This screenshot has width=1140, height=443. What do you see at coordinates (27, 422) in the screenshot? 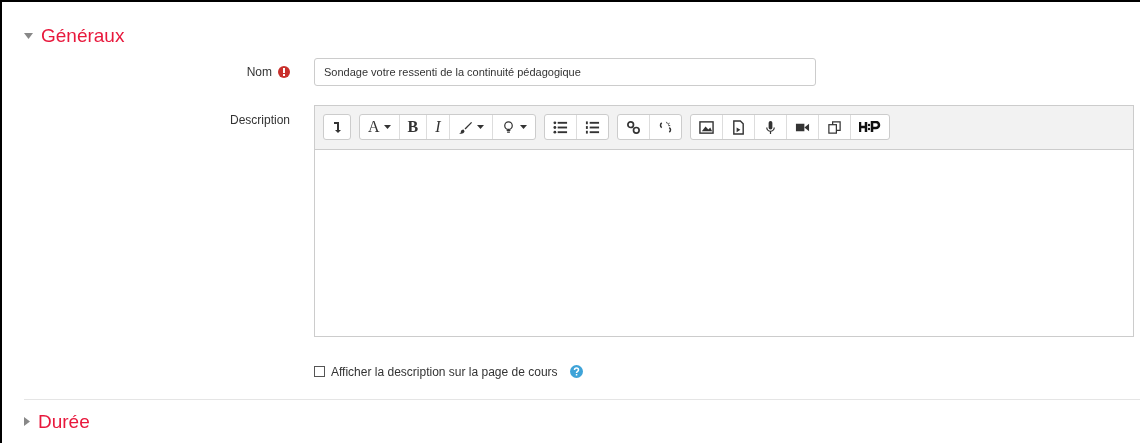
I see `expand-caret-icon` at bounding box center [27, 422].